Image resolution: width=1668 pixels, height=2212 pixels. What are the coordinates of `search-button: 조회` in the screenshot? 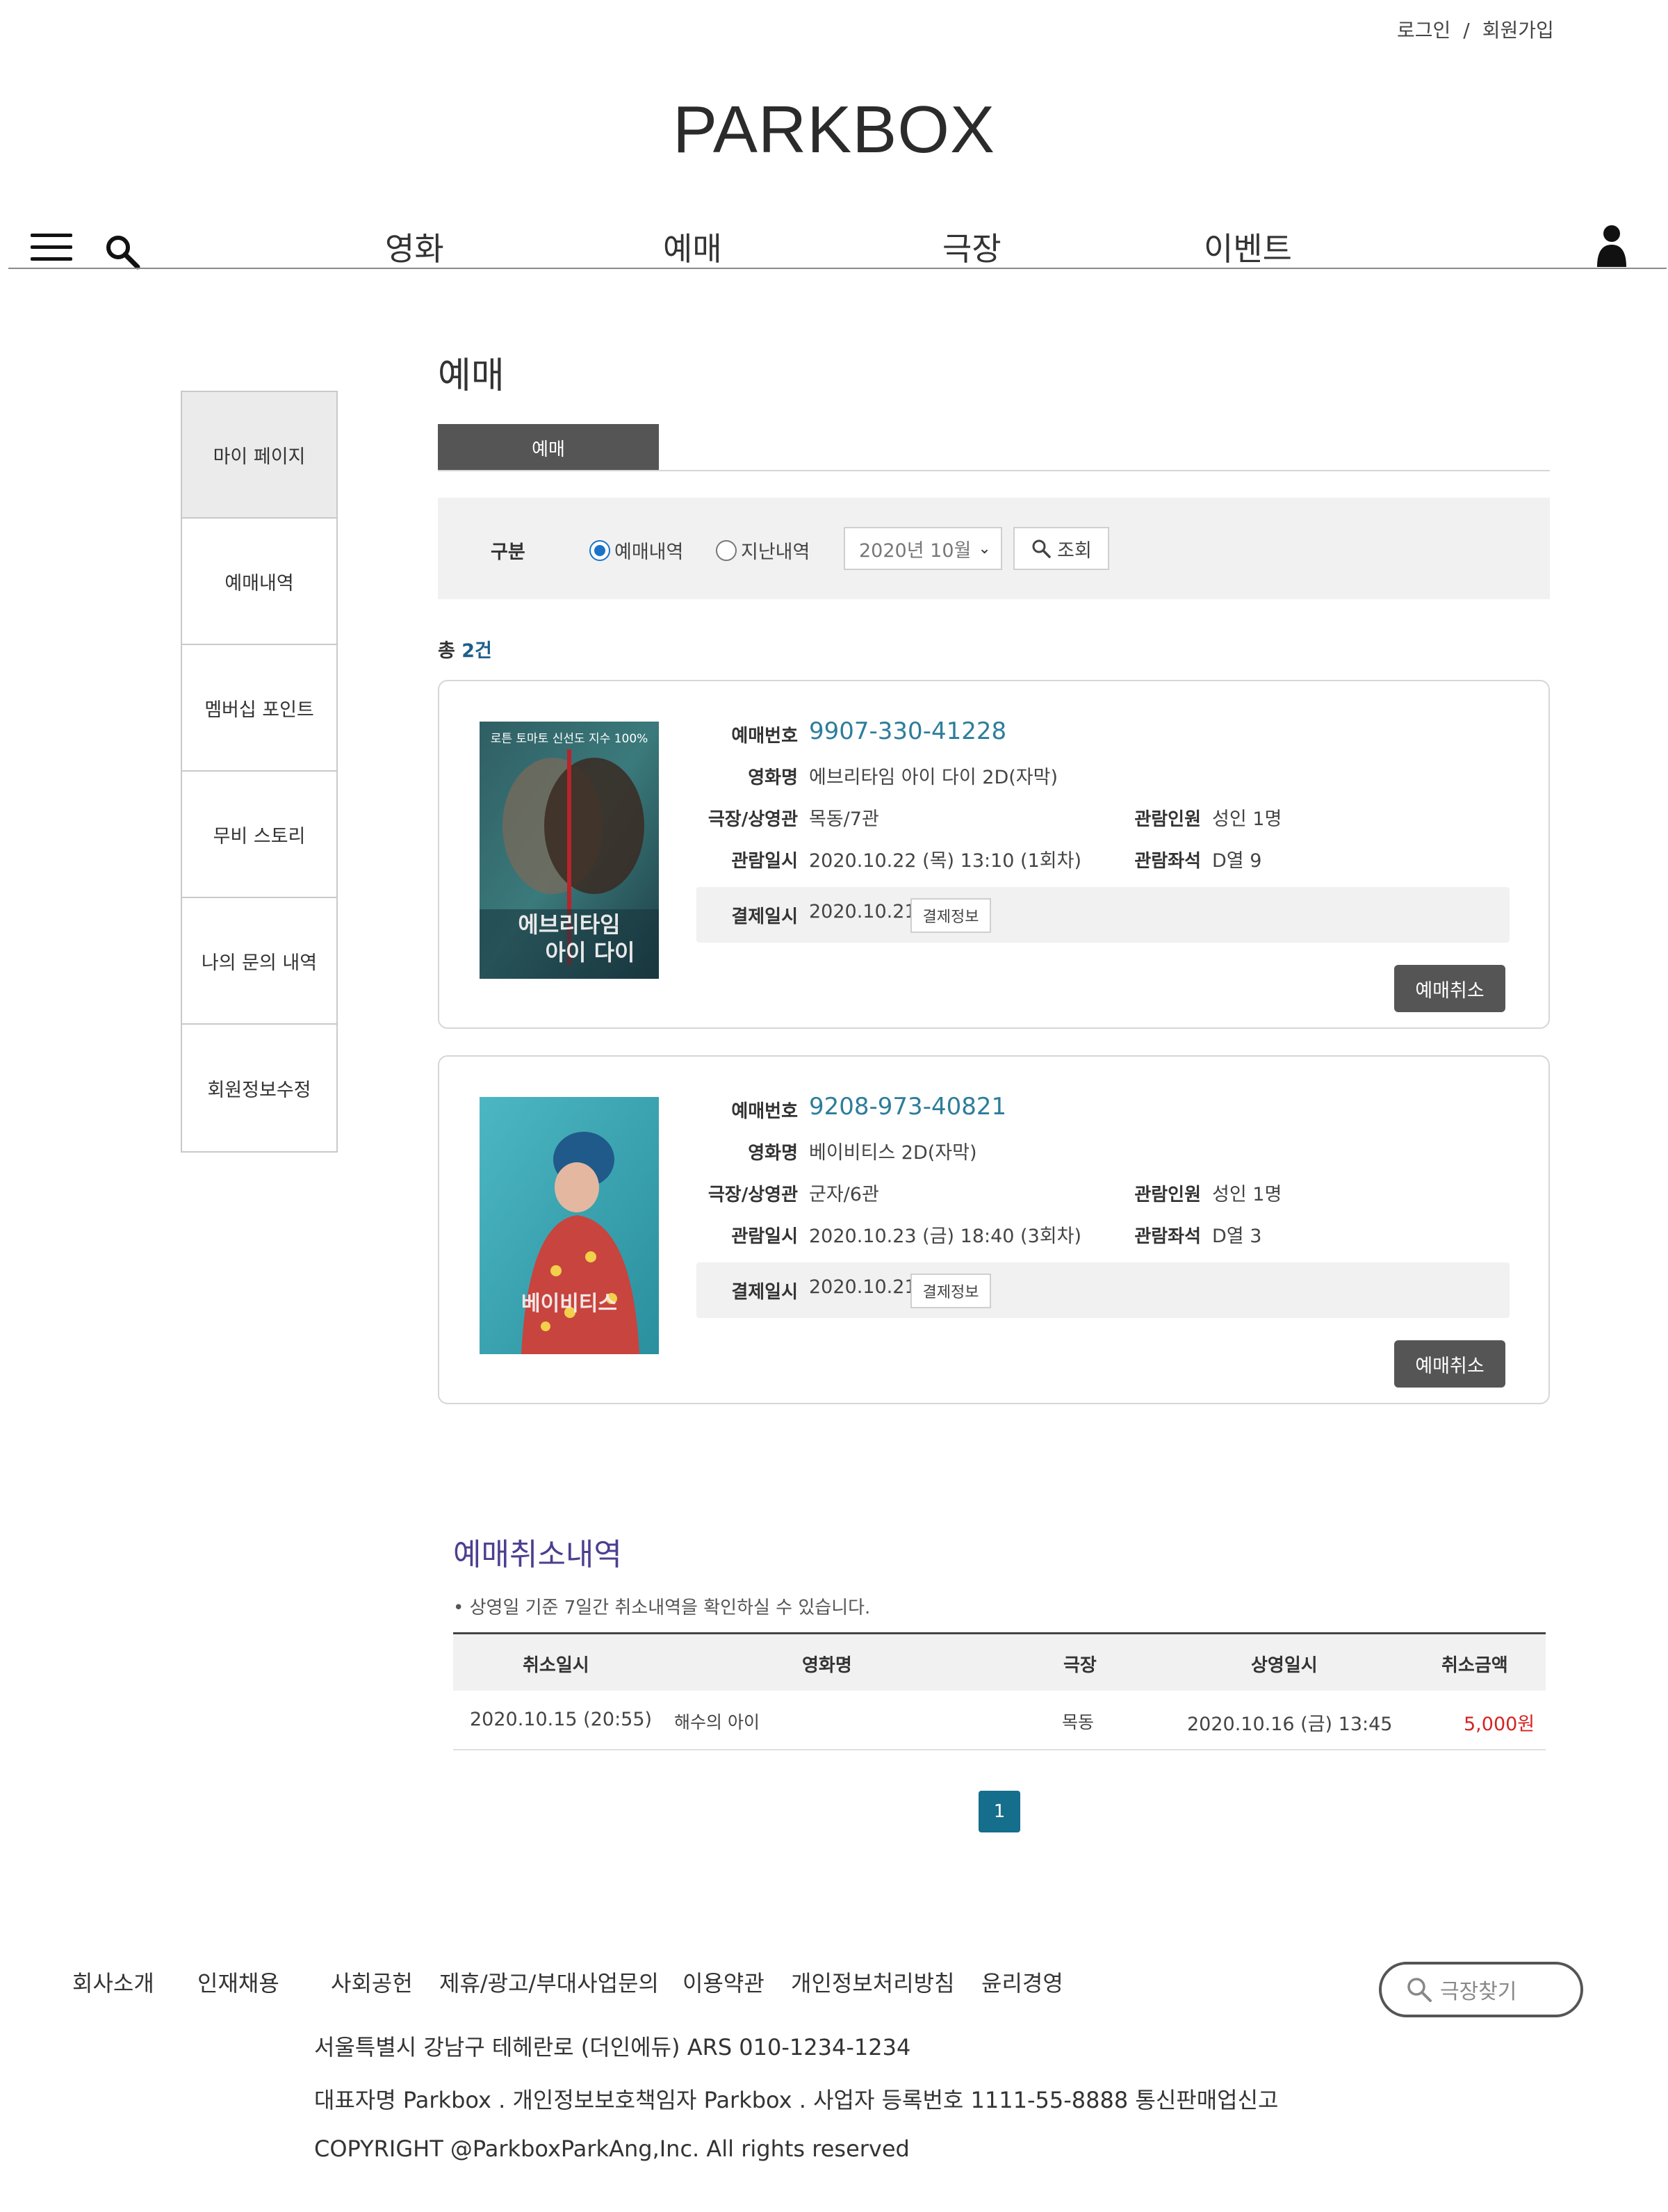 It's located at (1061, 548).